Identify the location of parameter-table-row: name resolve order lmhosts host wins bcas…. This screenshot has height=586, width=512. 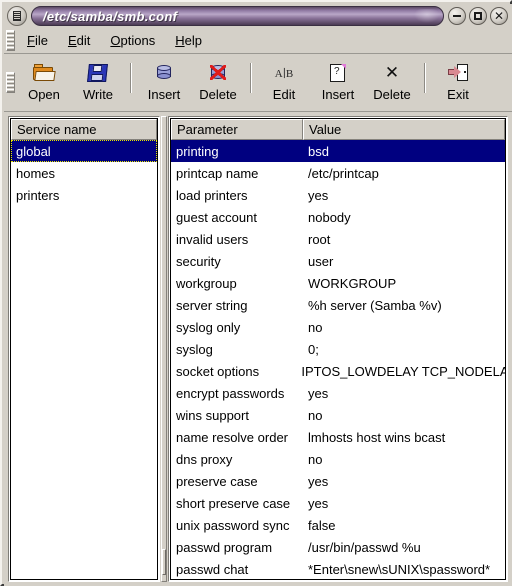
(338, 437).